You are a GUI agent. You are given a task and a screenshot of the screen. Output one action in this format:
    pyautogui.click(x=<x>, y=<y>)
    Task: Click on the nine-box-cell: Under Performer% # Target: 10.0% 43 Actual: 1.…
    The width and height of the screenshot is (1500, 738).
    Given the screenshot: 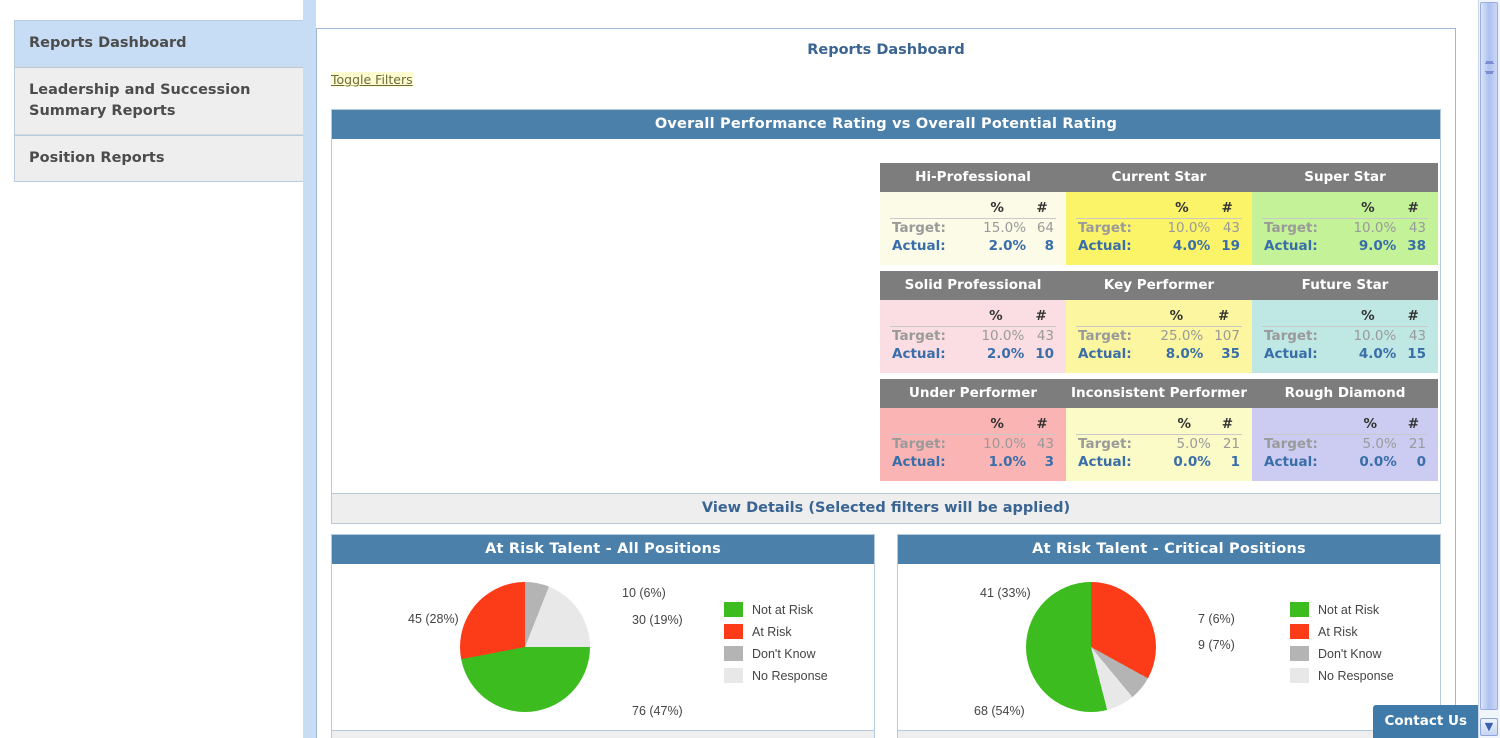 What is the action you would take?
    pyautogui.click(x=973, y=430)
    